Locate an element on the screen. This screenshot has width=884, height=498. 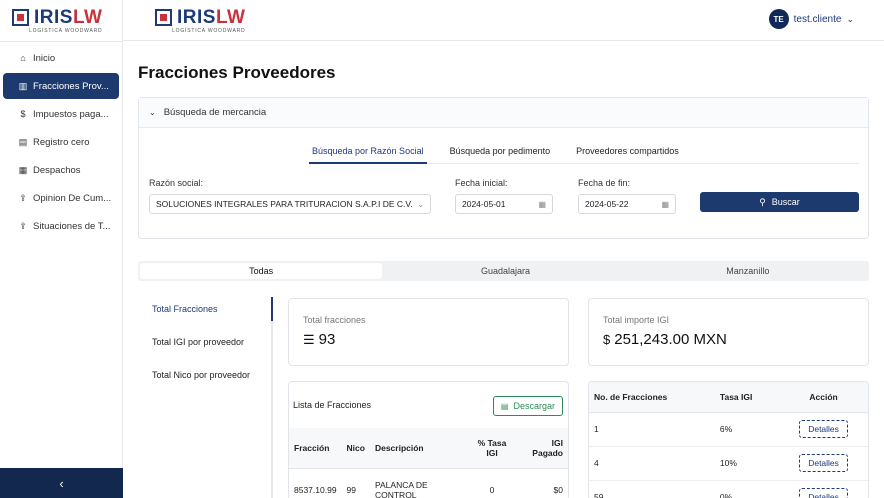
col-no-fracciones: No. de Fracciones is located at coordinates (652, 397).